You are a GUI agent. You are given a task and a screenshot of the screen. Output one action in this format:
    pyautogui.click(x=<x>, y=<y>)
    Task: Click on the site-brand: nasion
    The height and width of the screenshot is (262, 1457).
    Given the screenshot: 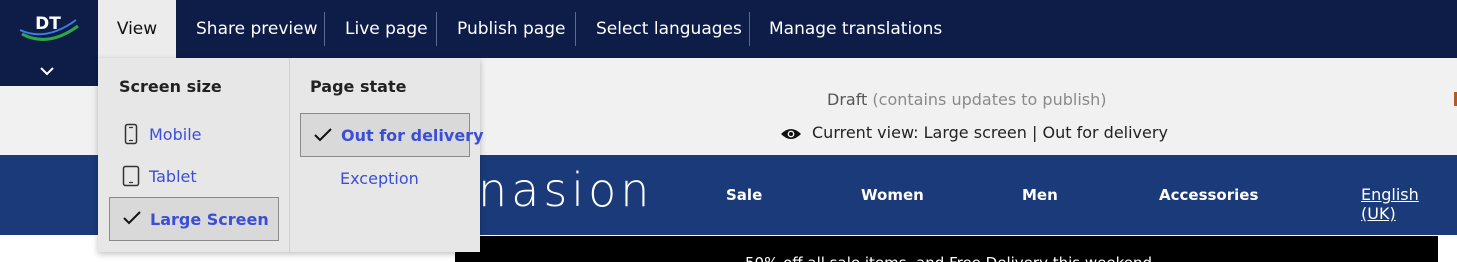 What is the action you would take?
    pyautogui.click(x=566, y=190)
    